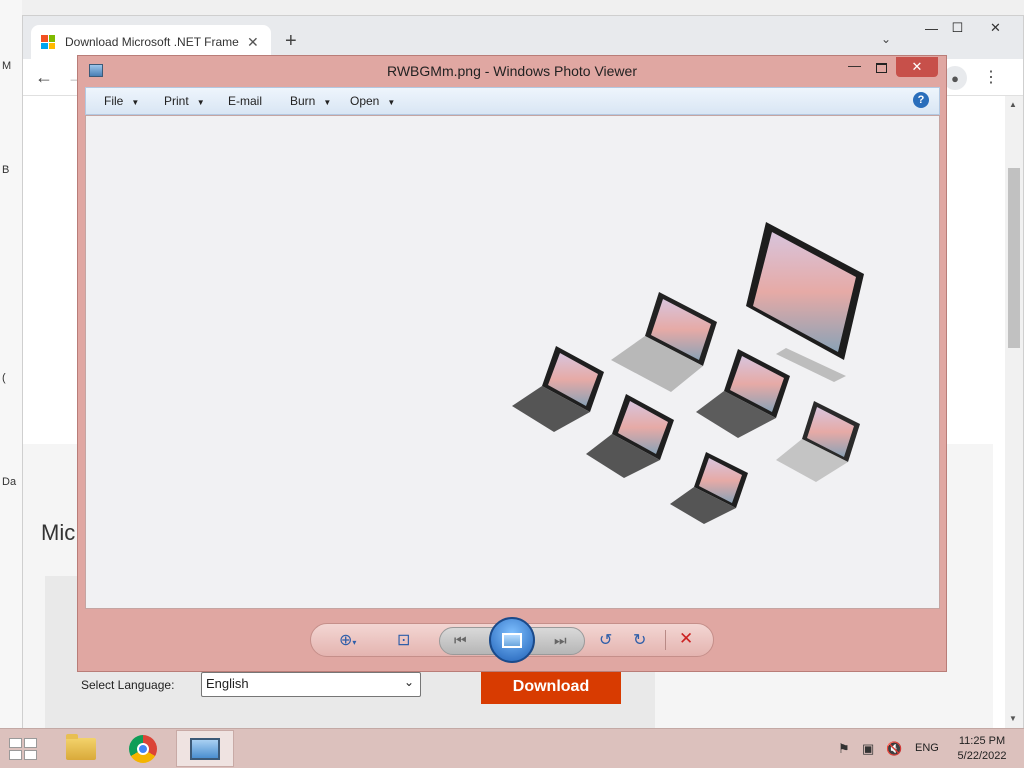  I want to click on action-center-flag-icon: ⚑, so click(844, 749).